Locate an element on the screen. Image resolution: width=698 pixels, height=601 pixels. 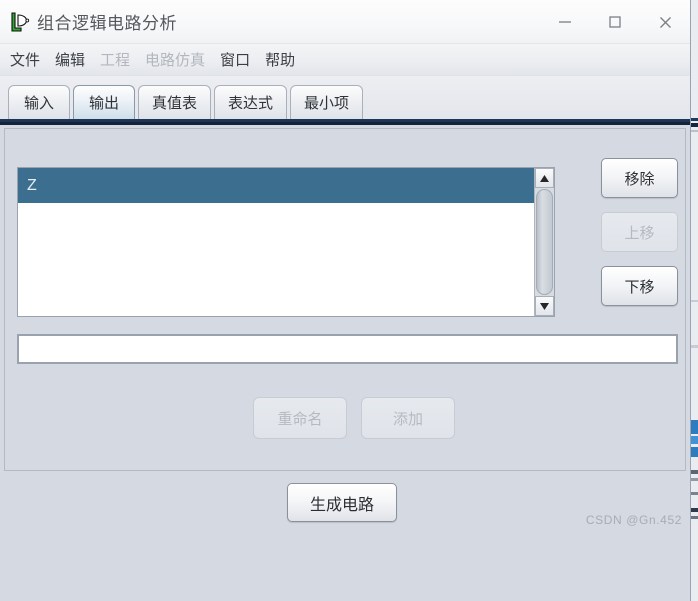
menu-item-window: 窗口 is located at coordinates (235, 59).